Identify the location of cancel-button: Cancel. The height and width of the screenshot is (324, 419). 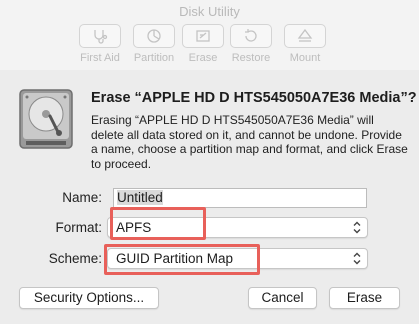
(282, 298).